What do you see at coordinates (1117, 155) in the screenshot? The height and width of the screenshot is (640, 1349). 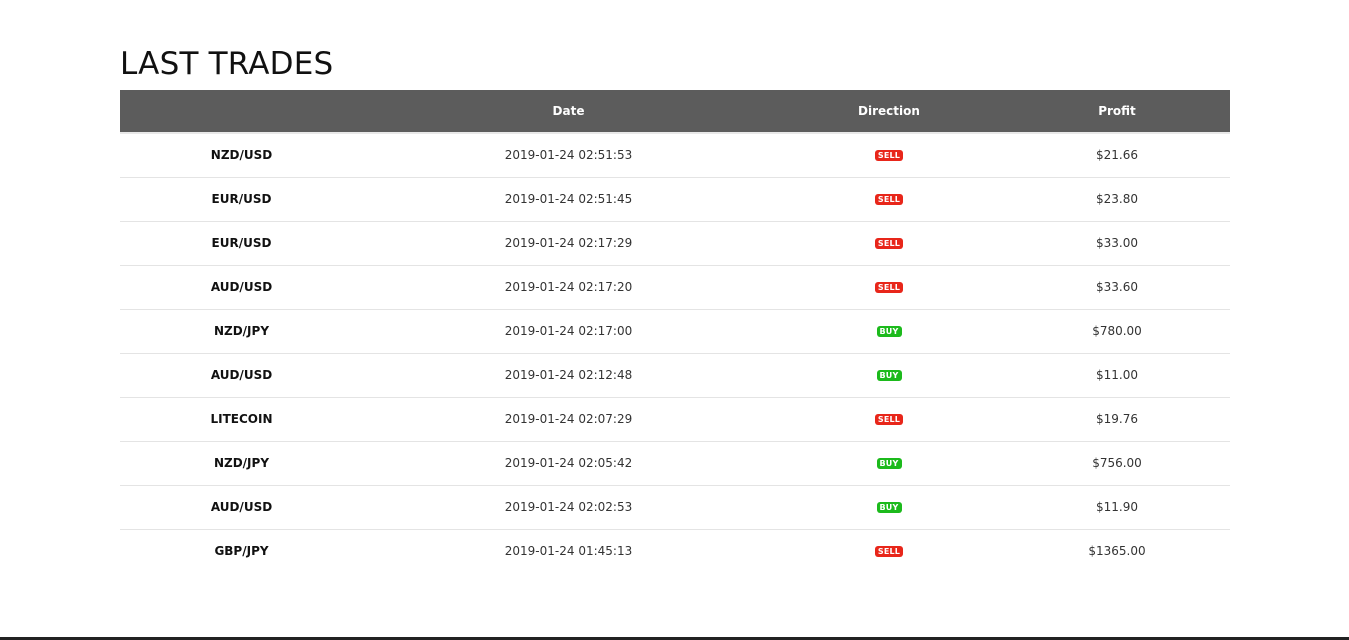 I see `trade-profit: $21.66` at bounding box center [1117, 155].